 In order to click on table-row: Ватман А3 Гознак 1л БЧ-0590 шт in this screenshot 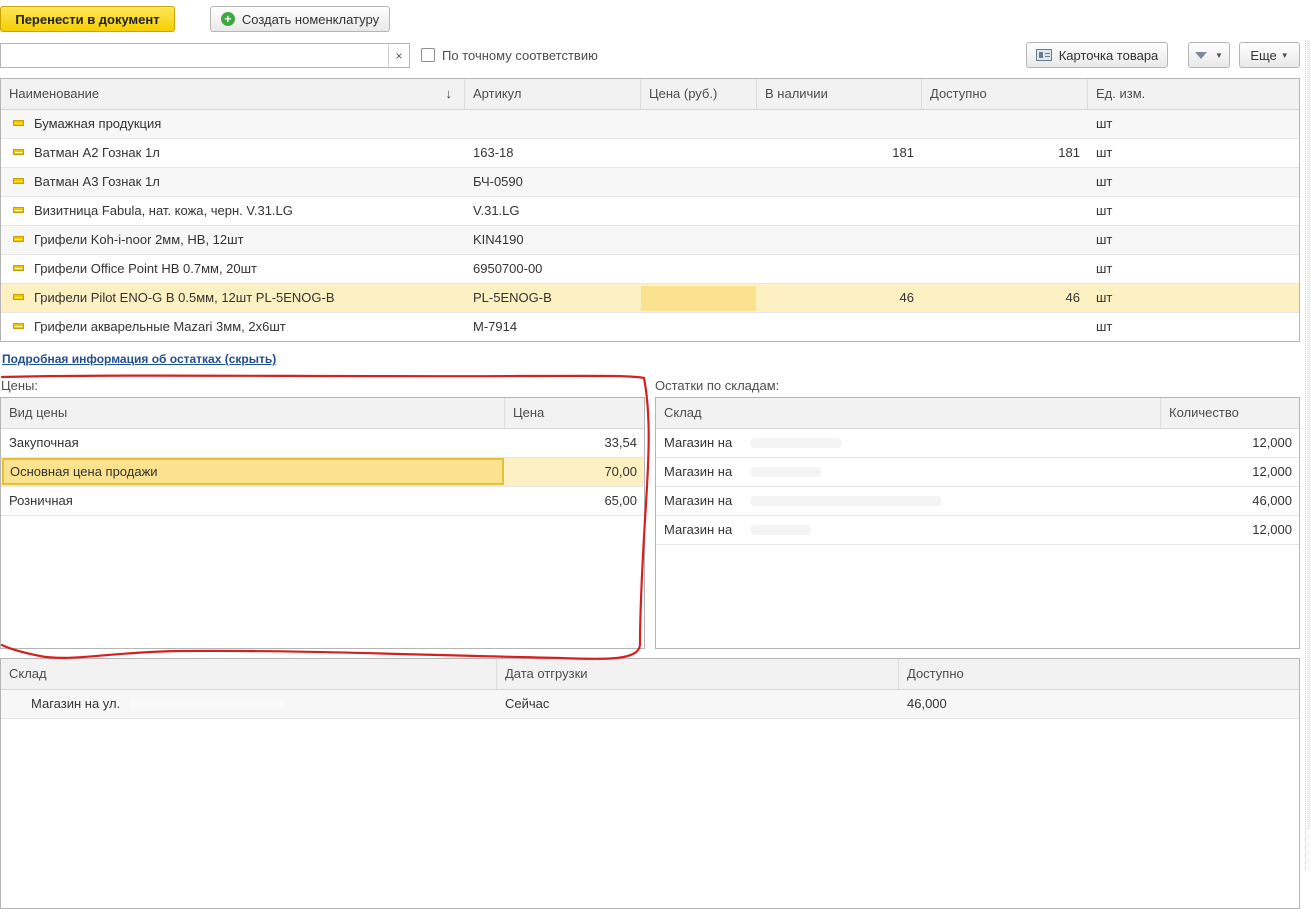, I will do `click(650, 182)`.